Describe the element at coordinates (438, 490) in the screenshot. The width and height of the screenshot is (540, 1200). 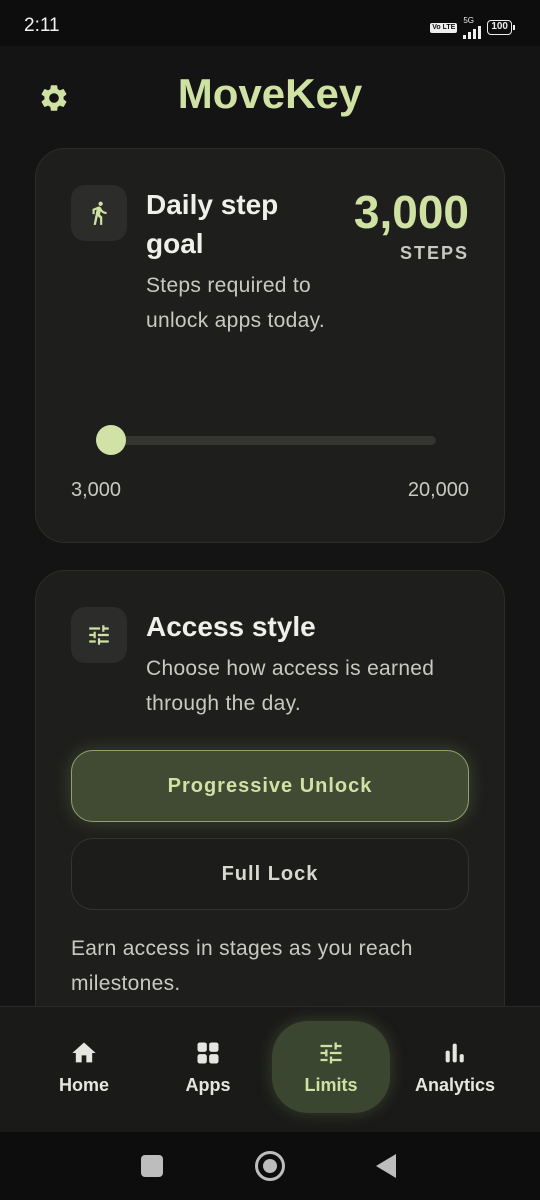
I see `slider-max-label: 20,000` at that location.